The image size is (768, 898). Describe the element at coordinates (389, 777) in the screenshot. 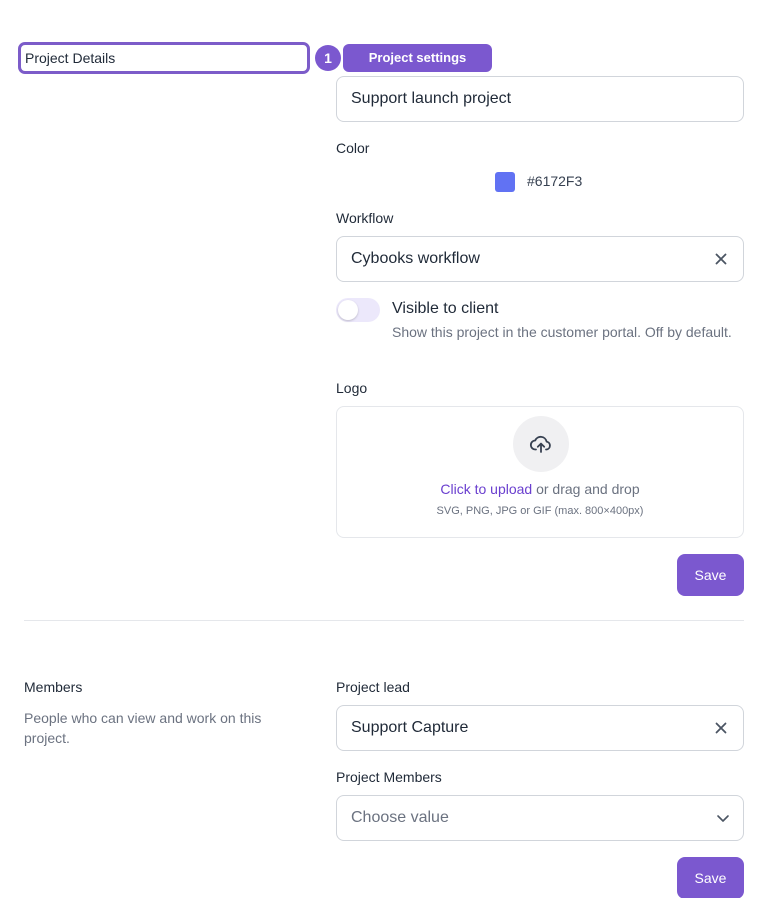

I see `project-members-label: Project Members` at that location.